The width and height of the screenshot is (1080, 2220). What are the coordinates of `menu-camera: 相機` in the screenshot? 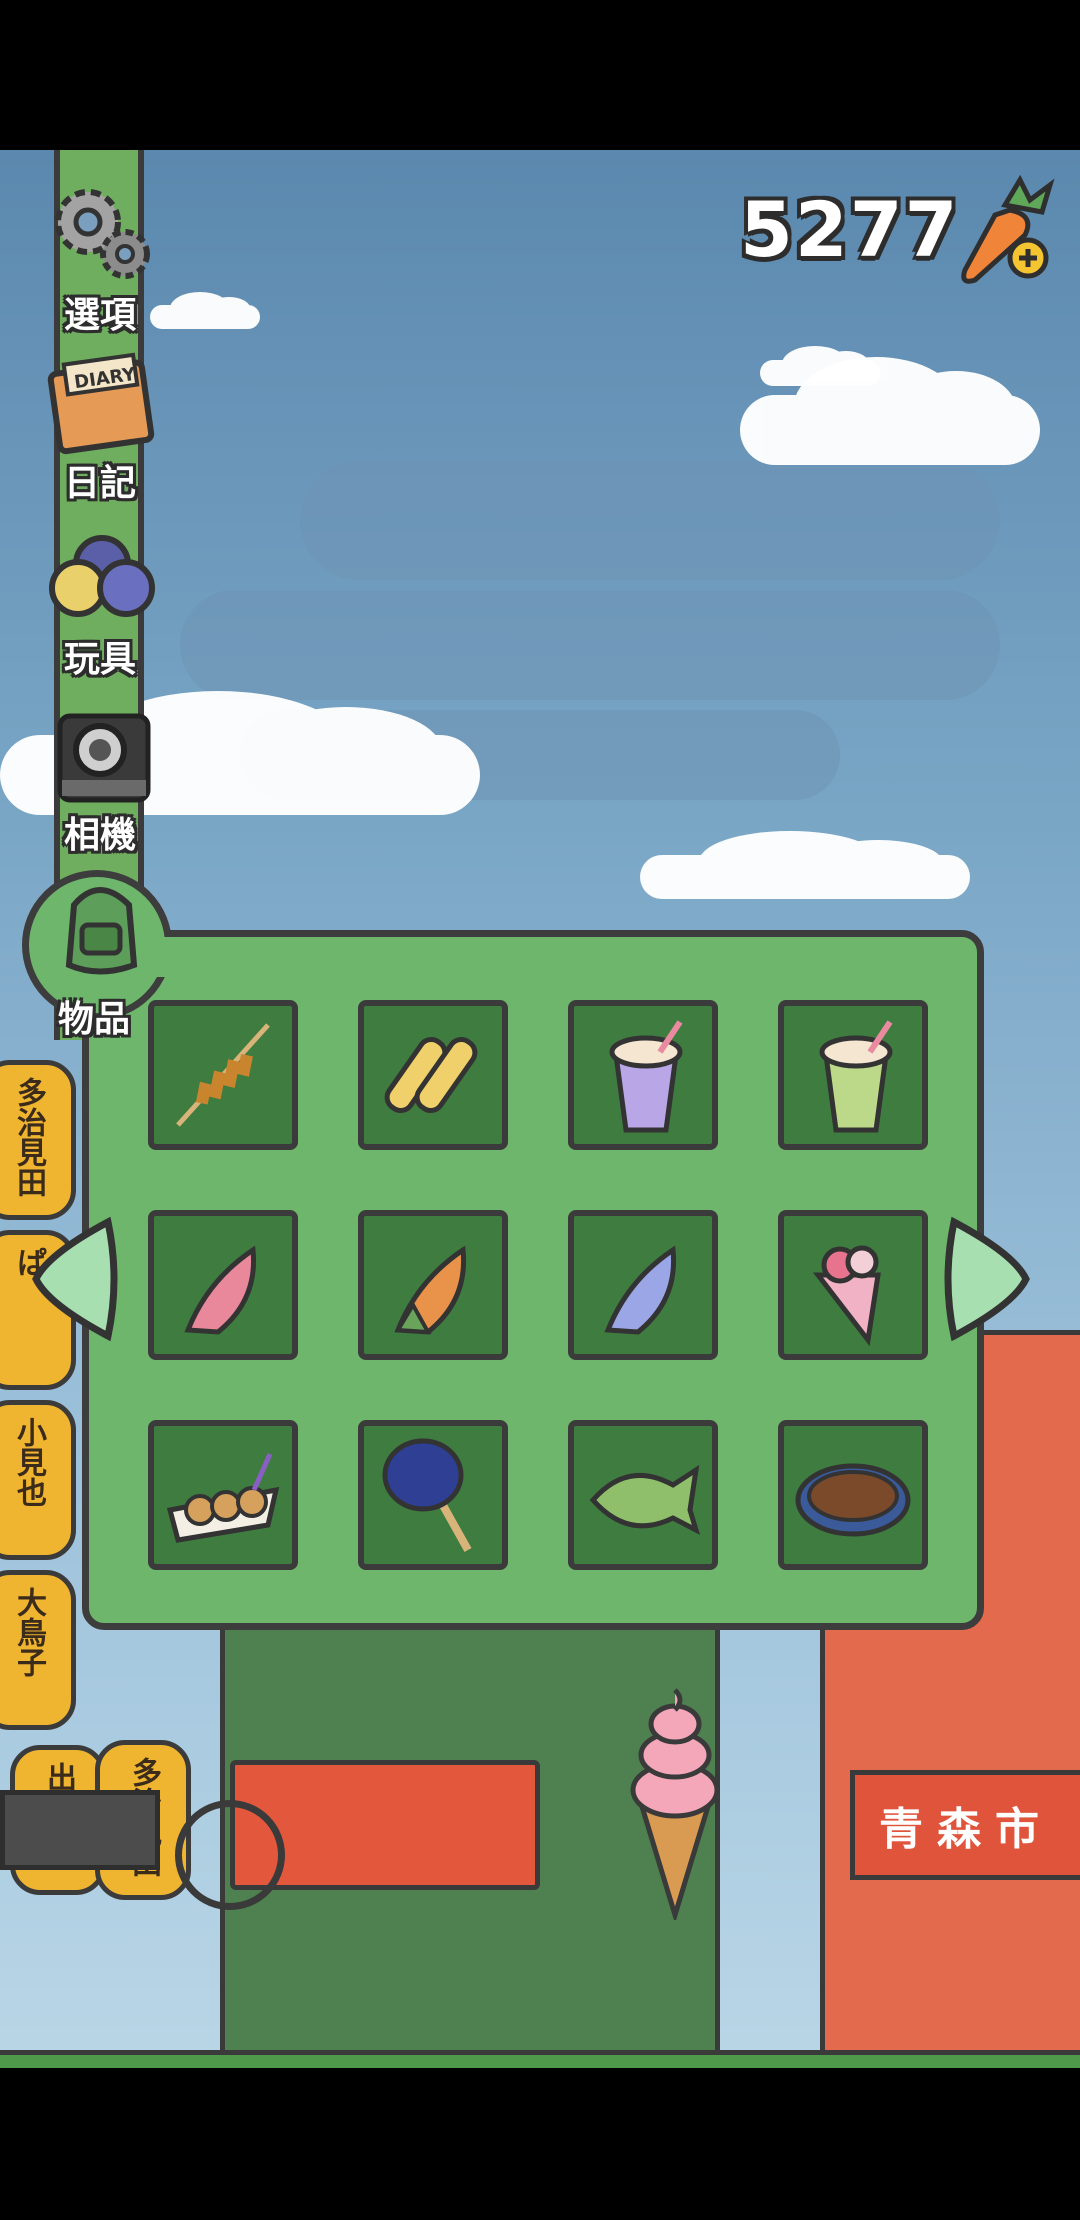 It's located at (100, 780).